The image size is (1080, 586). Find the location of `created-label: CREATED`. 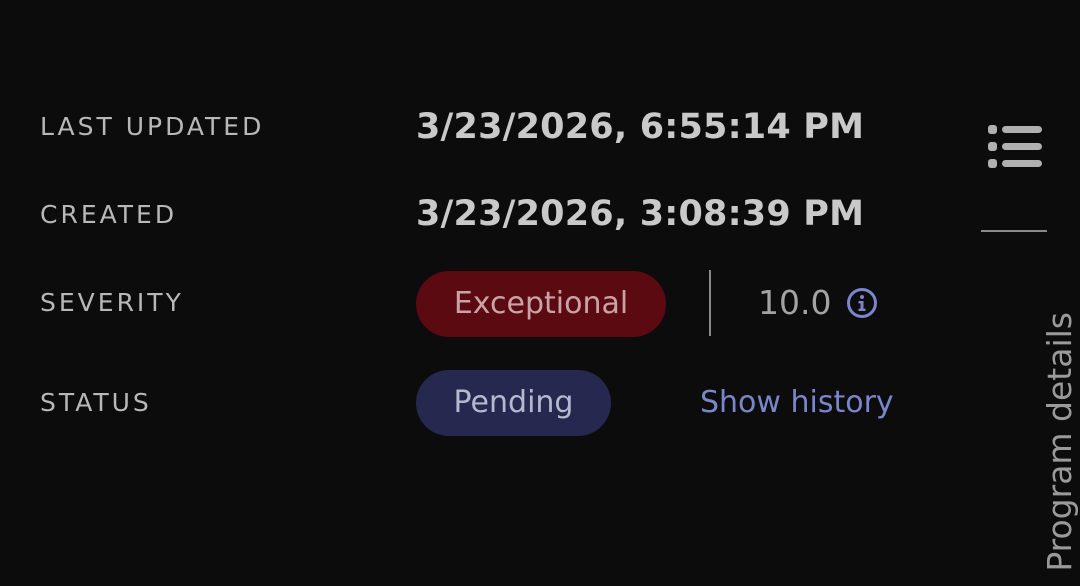

created-label: CREATED is located at coordinates (109, 214).